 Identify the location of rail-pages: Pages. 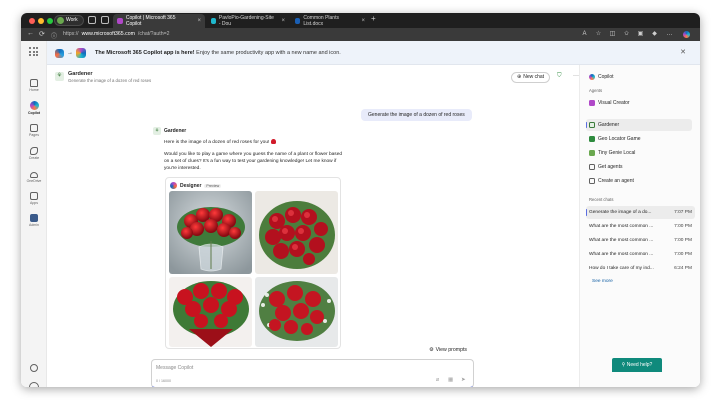
(34, 130).